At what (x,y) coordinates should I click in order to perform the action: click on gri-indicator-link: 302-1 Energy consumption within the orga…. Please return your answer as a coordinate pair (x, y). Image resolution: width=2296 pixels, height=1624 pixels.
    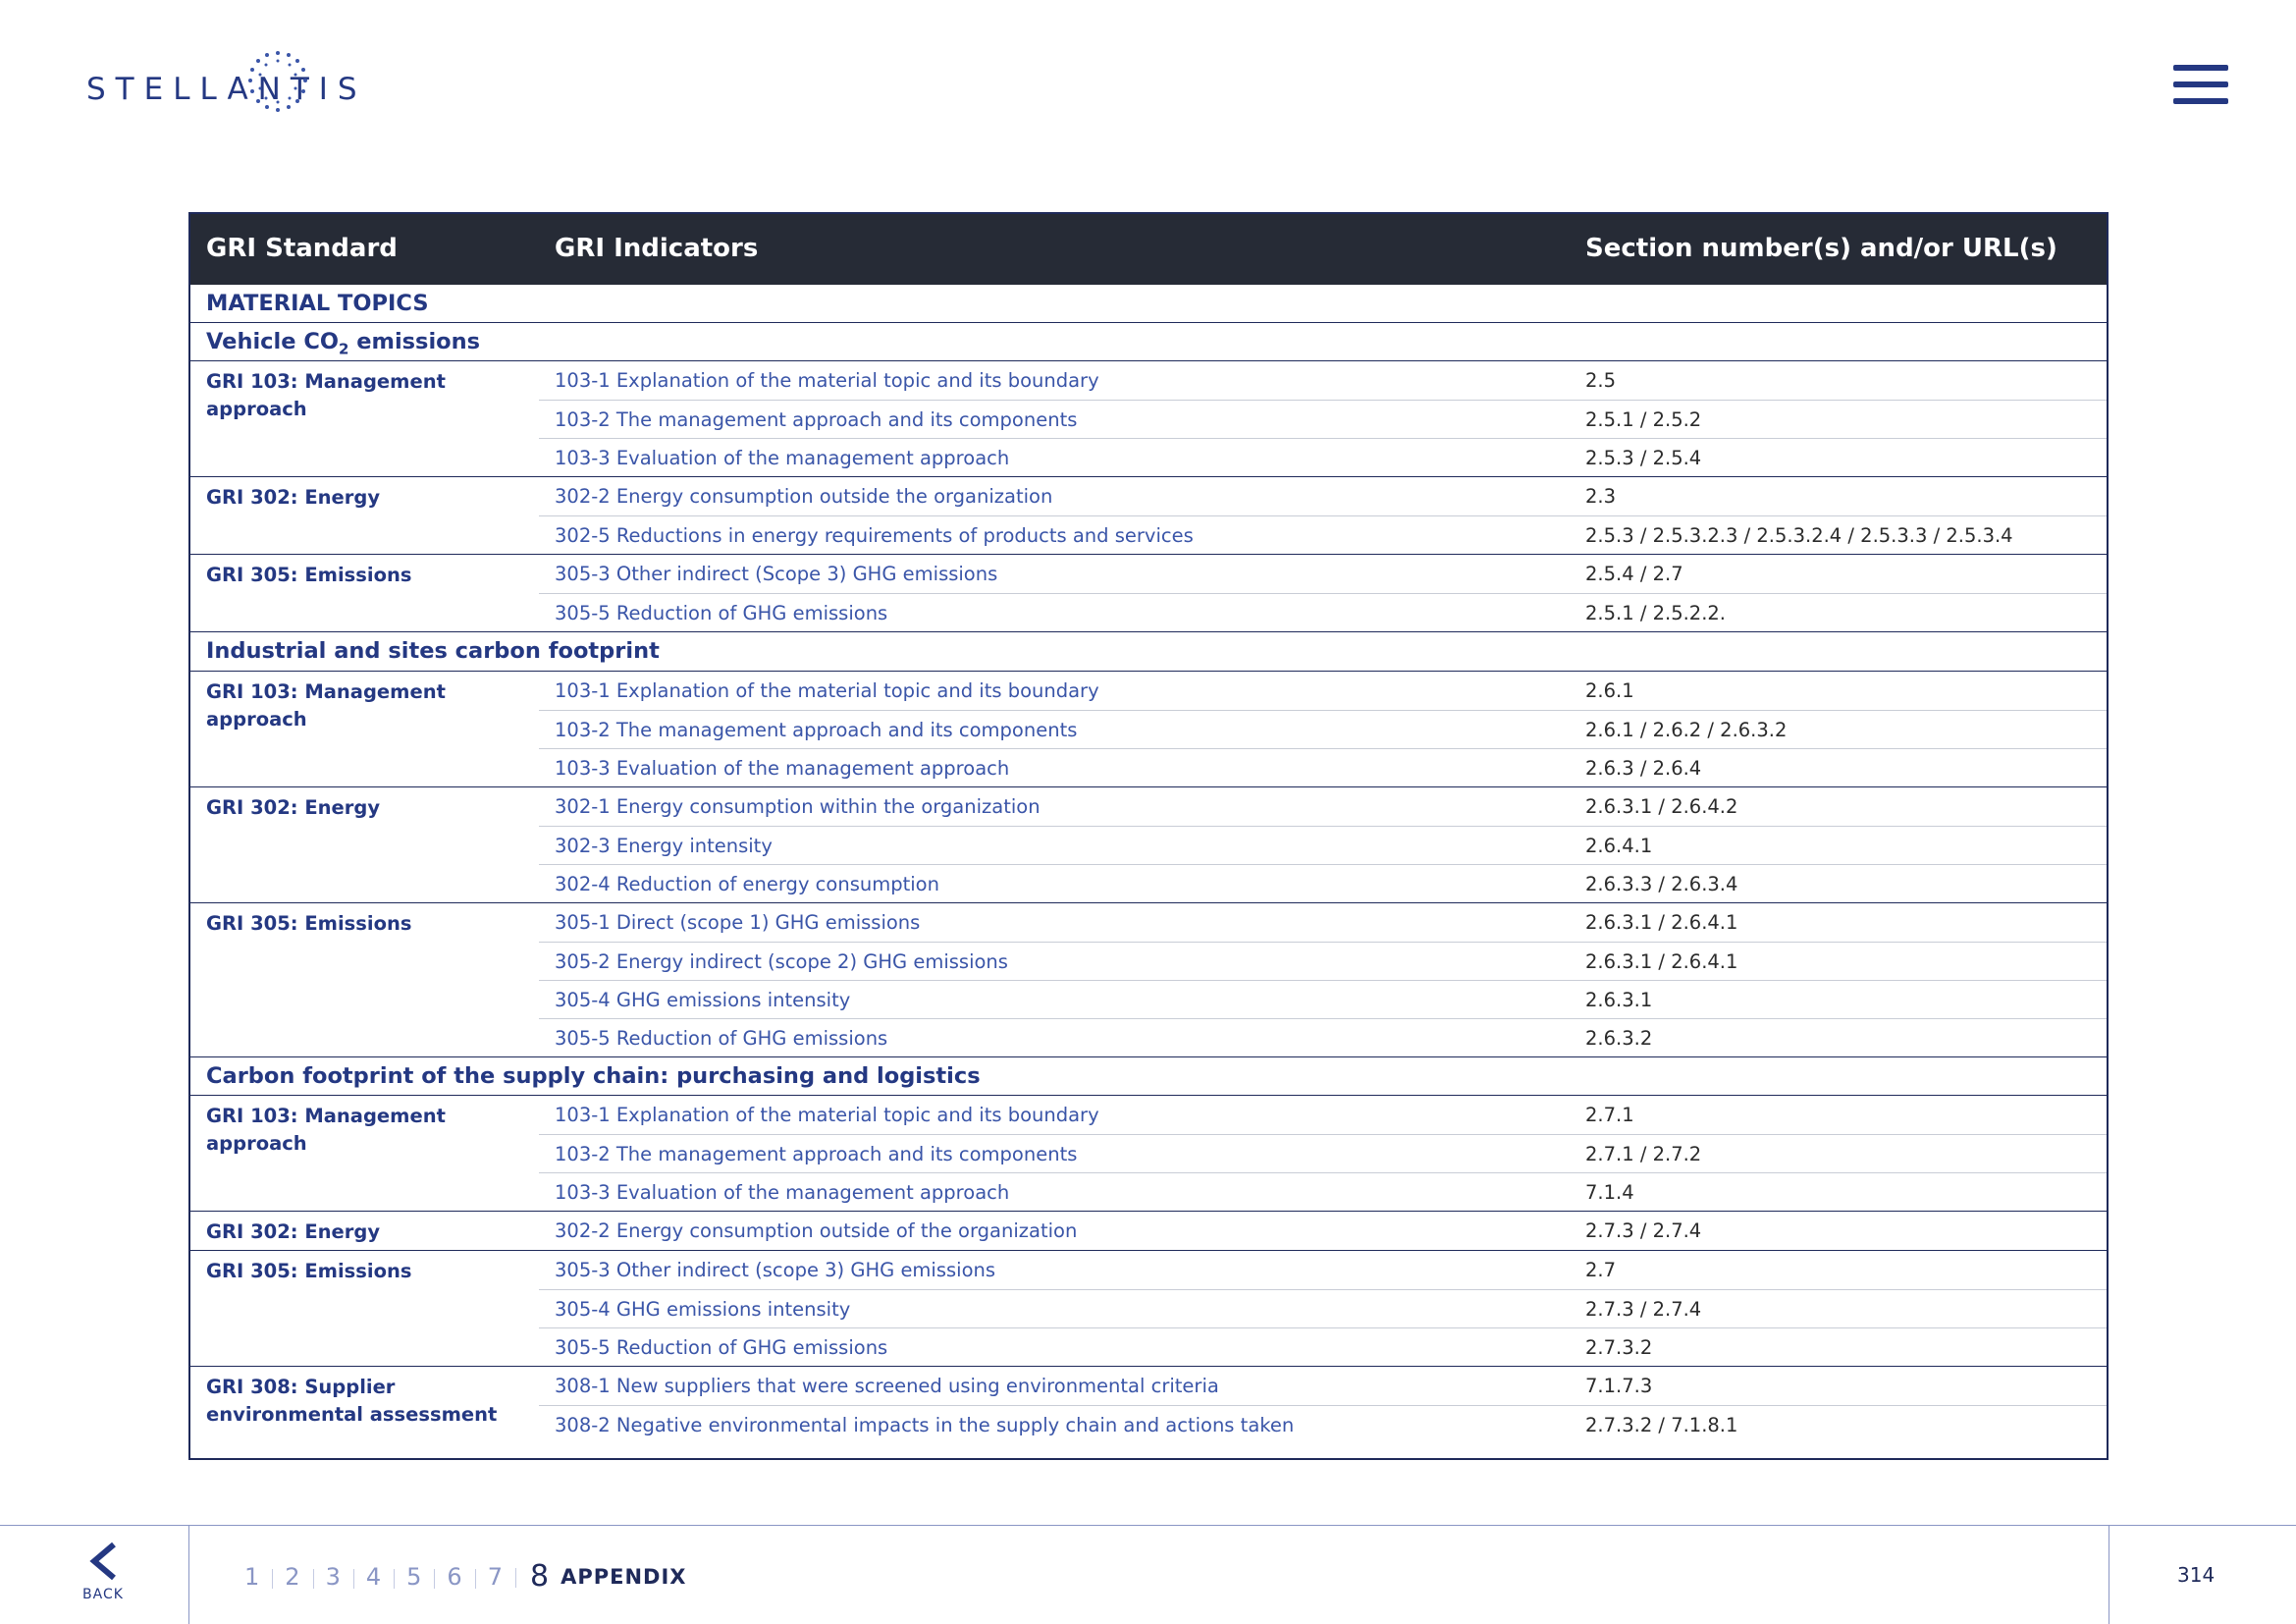
    Looking at the image, I should click on (798, 806).